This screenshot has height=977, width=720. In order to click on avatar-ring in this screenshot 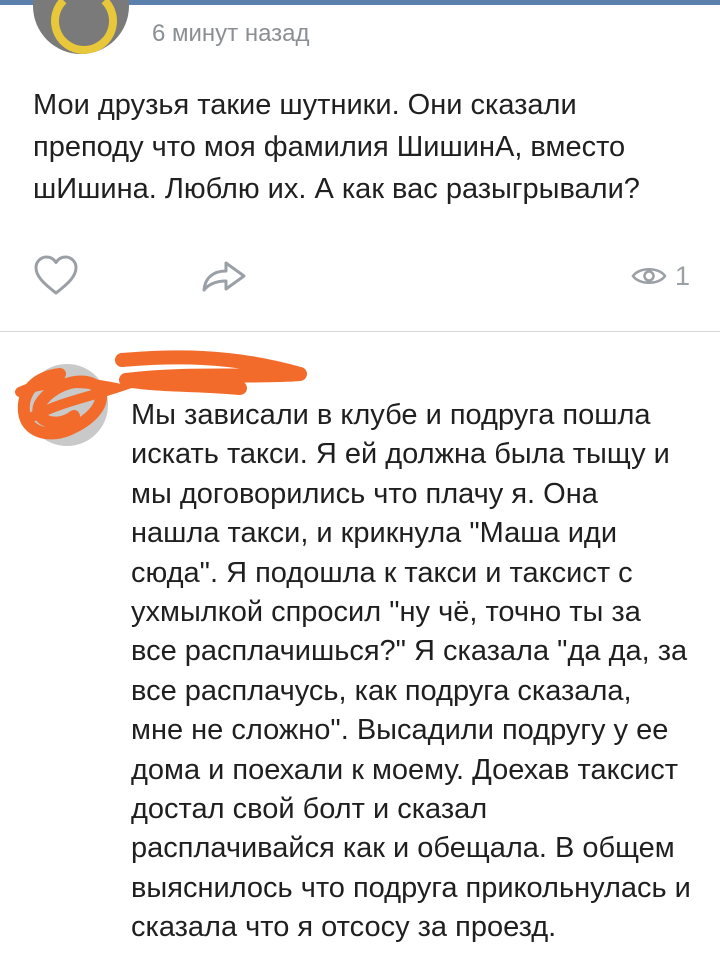, I will do `click(84, 27)`.